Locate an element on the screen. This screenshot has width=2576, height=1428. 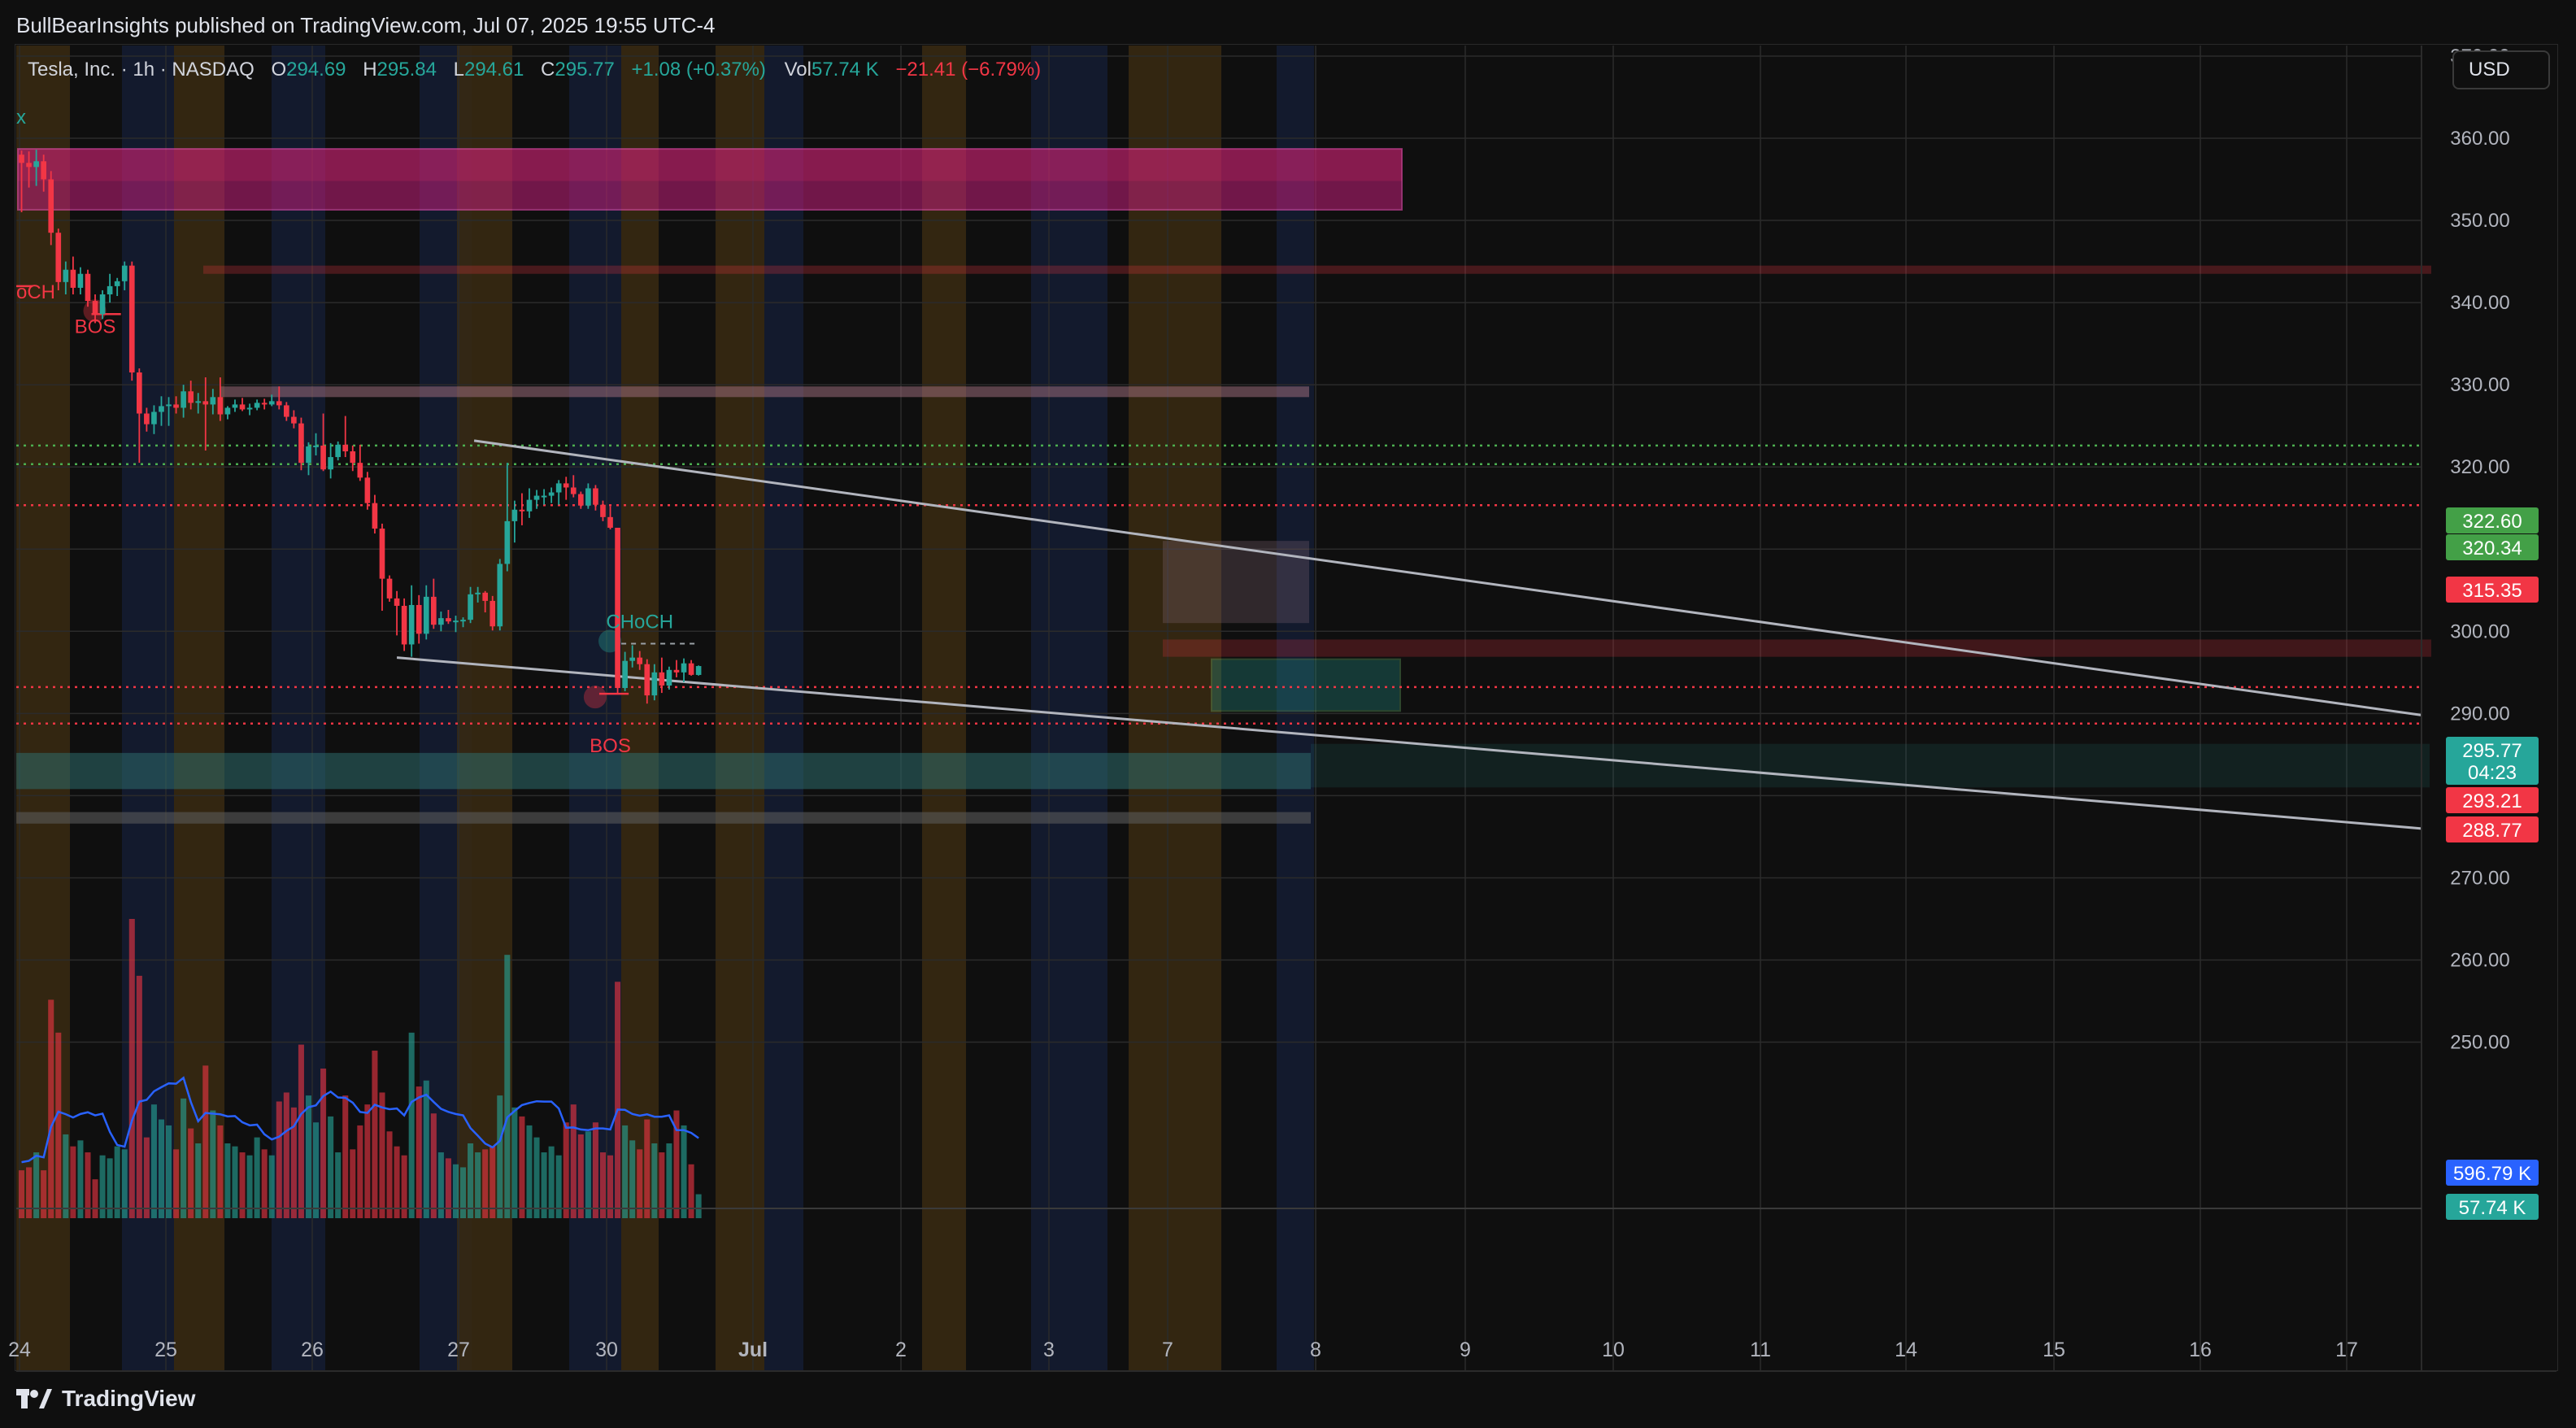
annotation-bos: BOS is located at coordinates (96, 326).